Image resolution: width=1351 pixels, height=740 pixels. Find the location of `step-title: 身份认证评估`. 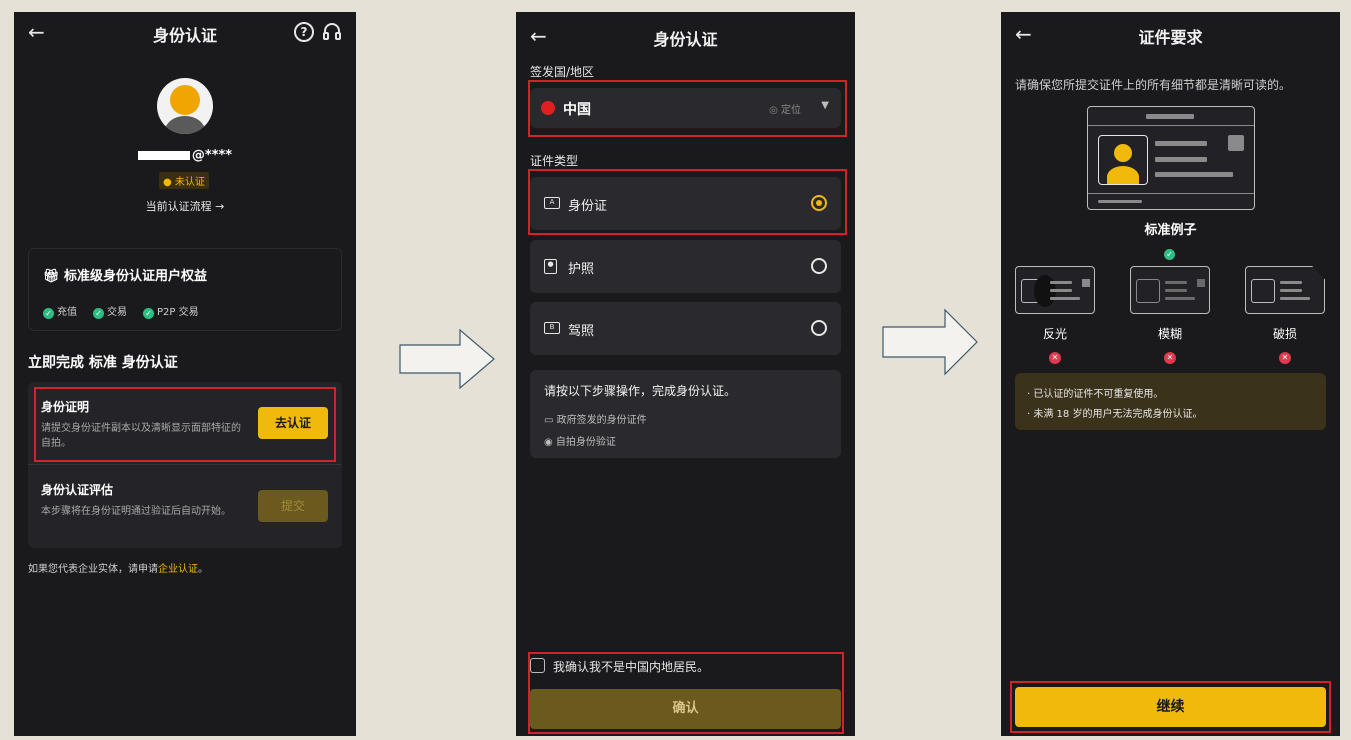

step-title: 身份认证评估 is located at coordinates (77, 490).